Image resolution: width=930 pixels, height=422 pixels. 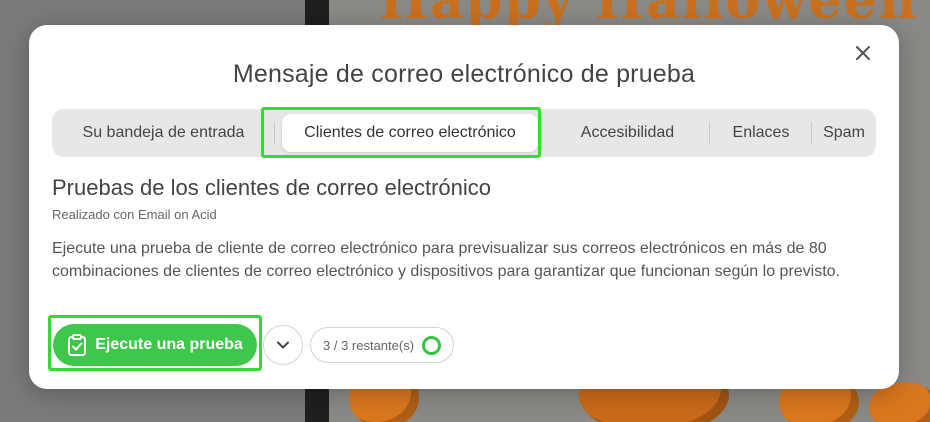 I want to click on progress-ring-icon, so click(x=432, y=345).